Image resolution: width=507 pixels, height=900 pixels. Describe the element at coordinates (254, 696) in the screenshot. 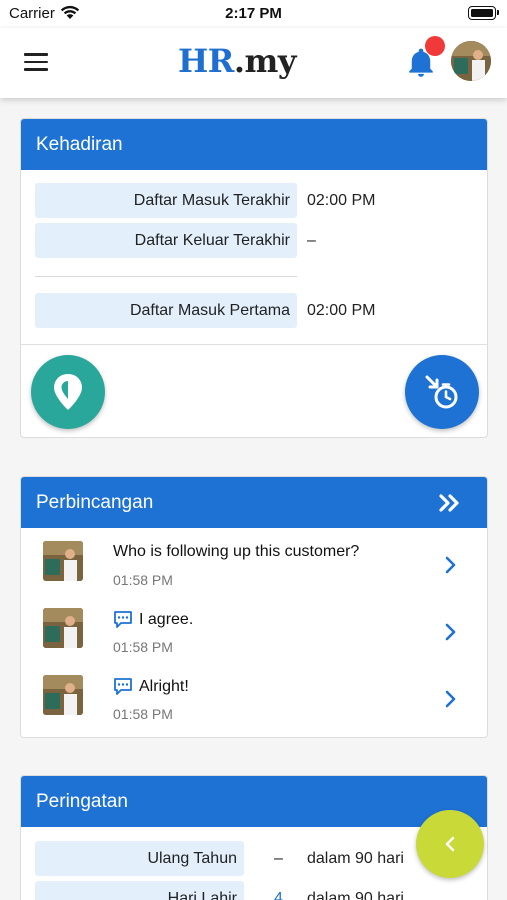

I see `message-item: Alright! 01:58 PM` at that location.